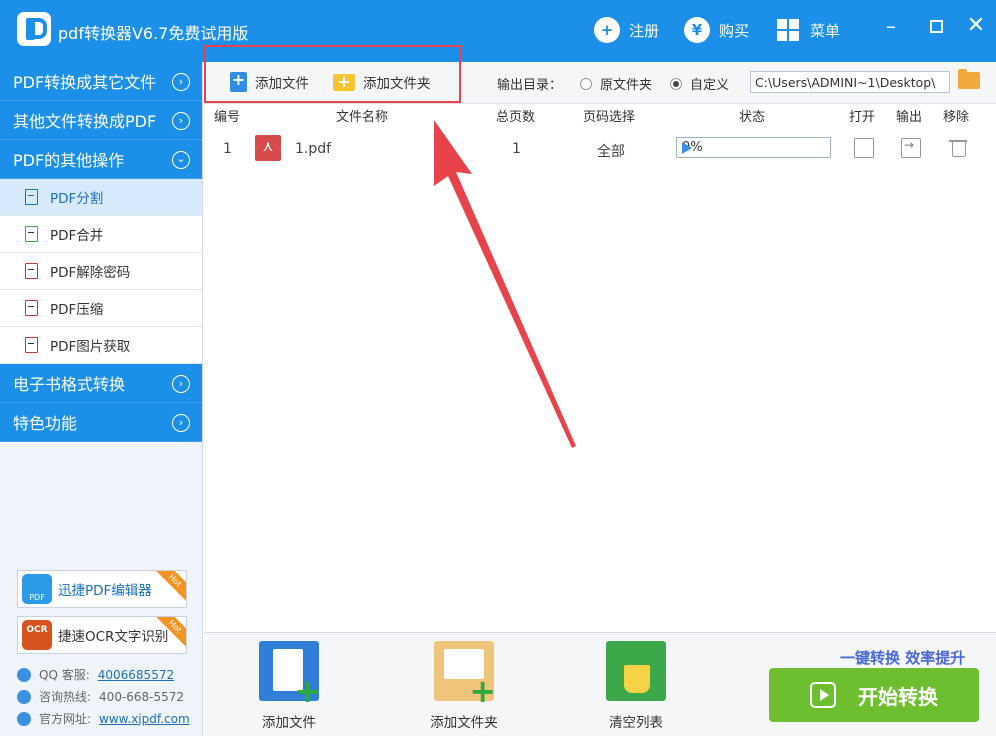 The image size is (996, 736). I want to click on register-label: 注册, so click(644, 30).